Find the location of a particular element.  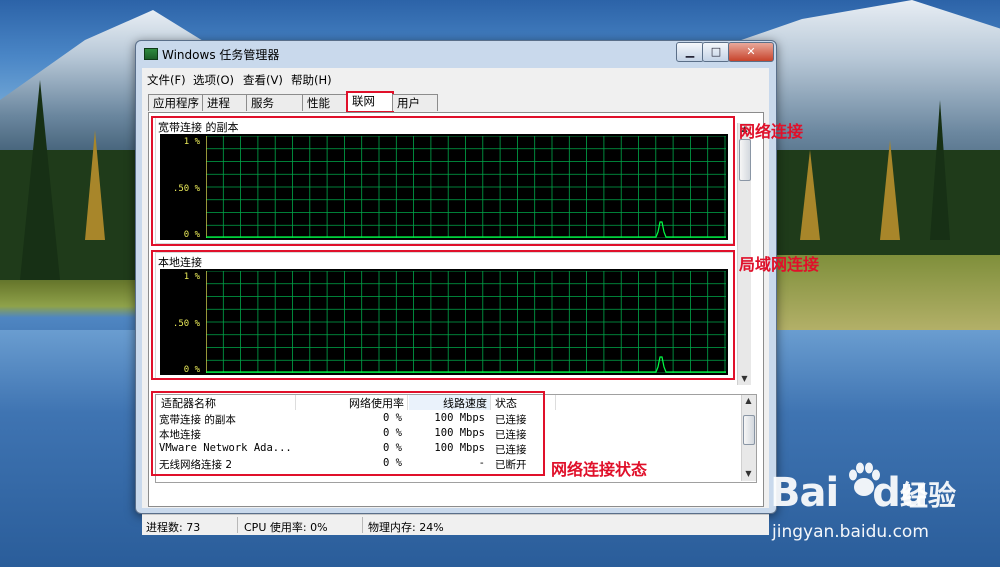

menu-help: 帮助(H) is located at coordinates (311, 80).